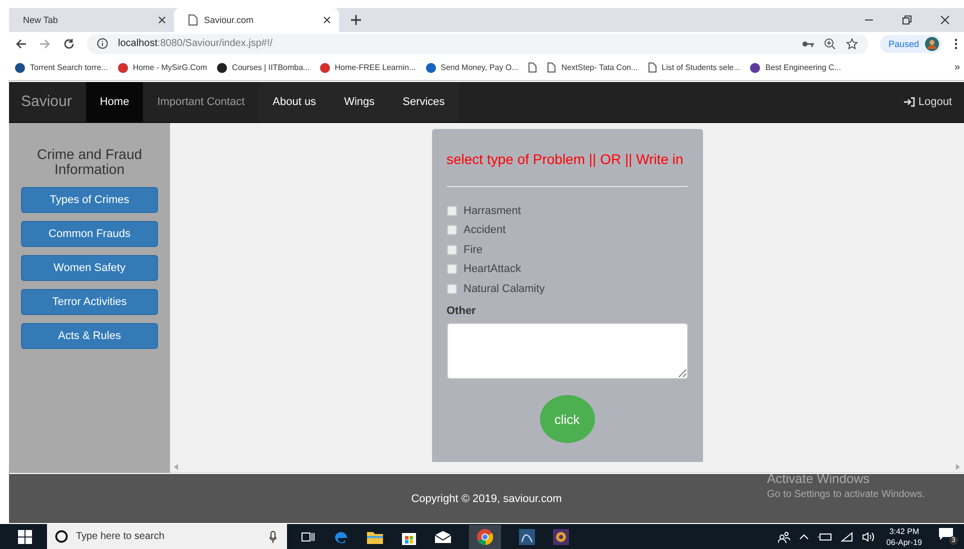  What do you see at coordinates (907, 20) in the screenshot?
I see `restore-icon` at bounding box center [907, 20].